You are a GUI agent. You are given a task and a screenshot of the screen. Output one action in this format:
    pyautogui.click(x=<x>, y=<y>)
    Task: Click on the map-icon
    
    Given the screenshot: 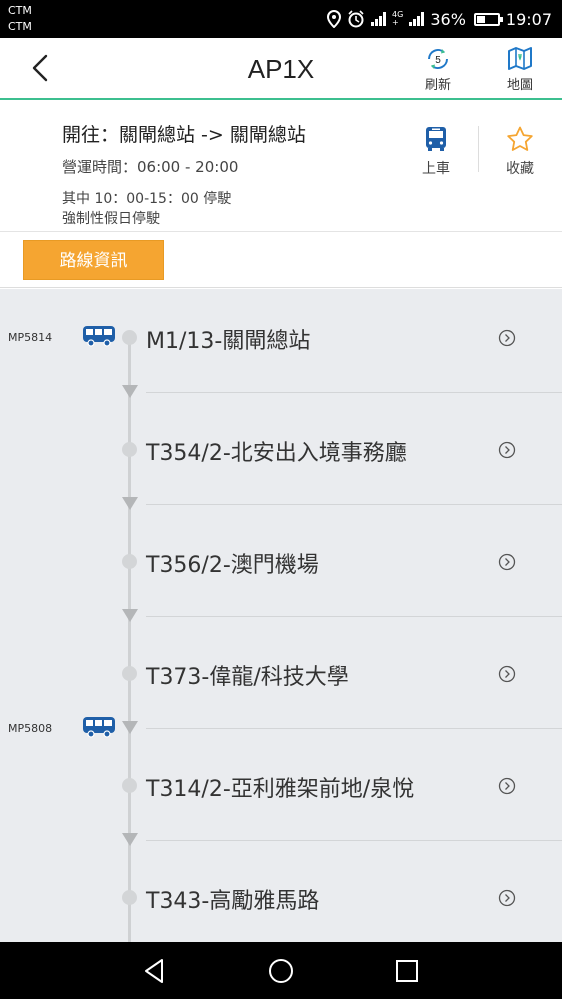 What is the action you would take?
    pyautogui.click(x=520, y=58)
    